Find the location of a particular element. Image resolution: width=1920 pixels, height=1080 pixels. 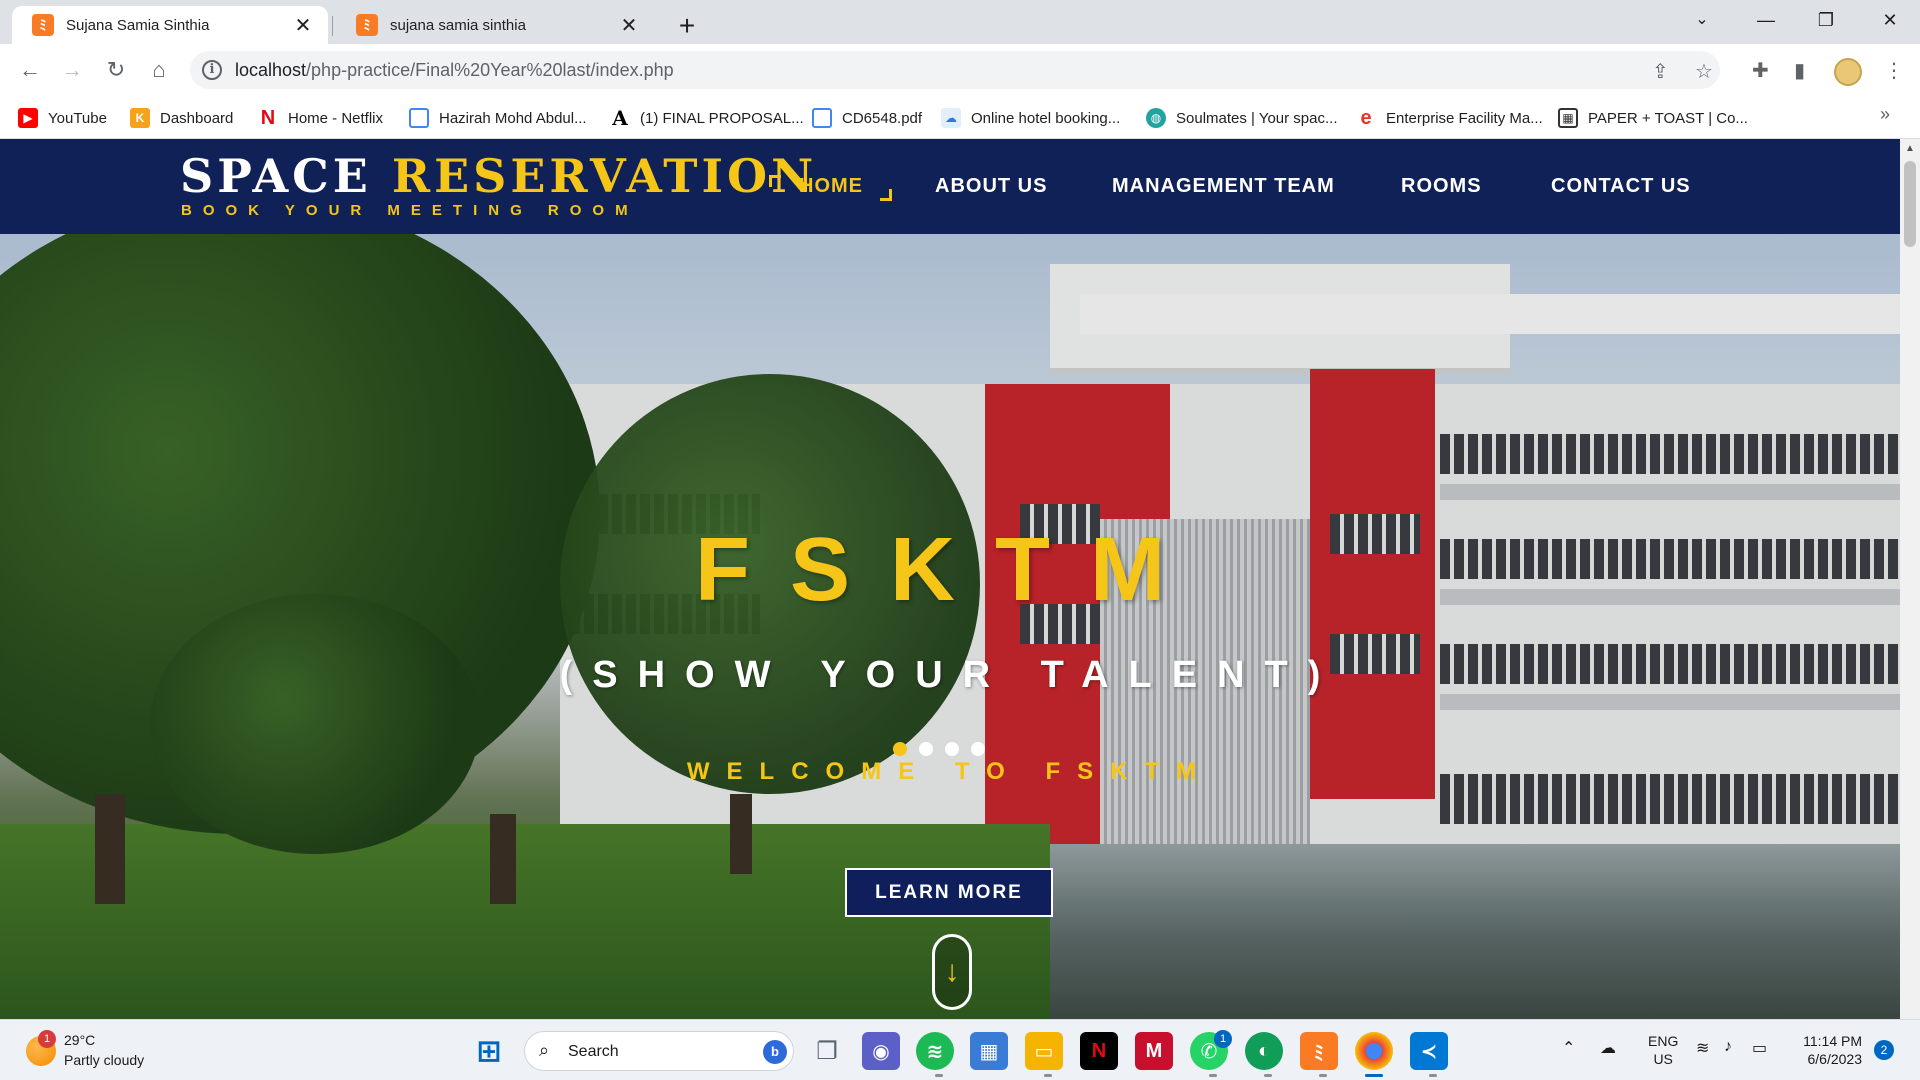

tray-overflow-icon: ⌃ is located at coordinates (1568, 1048).